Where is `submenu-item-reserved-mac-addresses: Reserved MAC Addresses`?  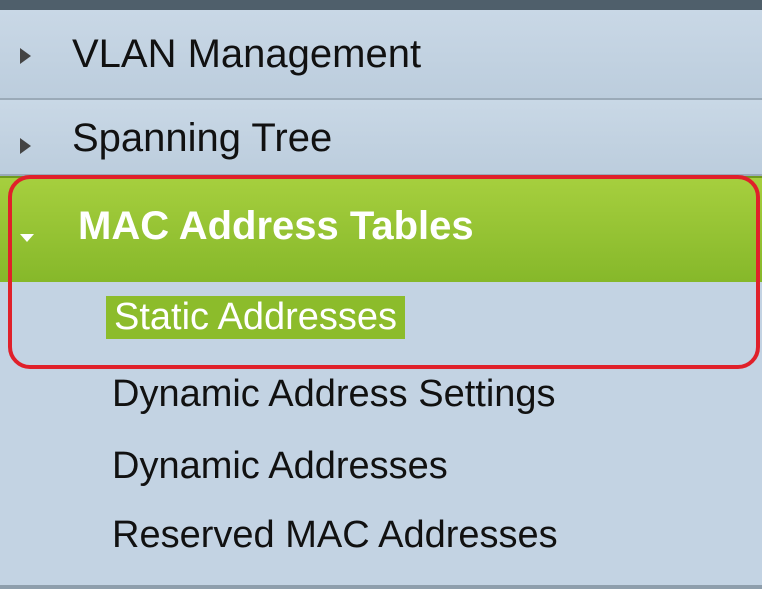 submenu-item-reserved-mac-addresses: Reserved MAC Addresses is located at coordinates (335, 535).